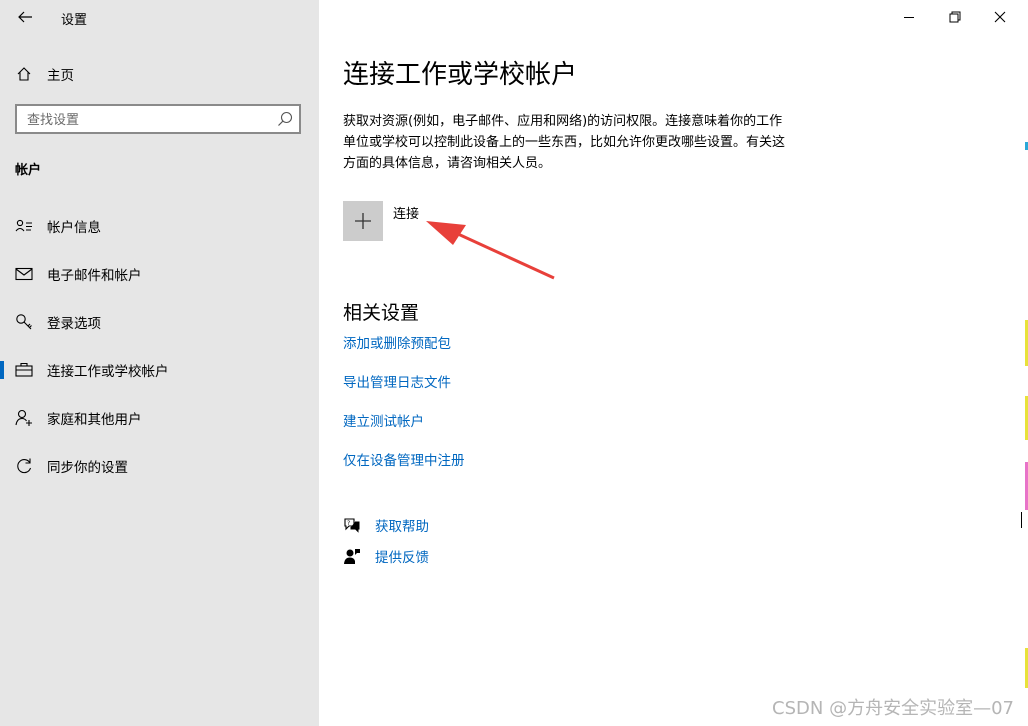 The image size is (1028, 726). Describe the element at coordinates (108, 372) in the screenshot. I see `sidebar-item-label: 连接工作或学校帐户` at that location.